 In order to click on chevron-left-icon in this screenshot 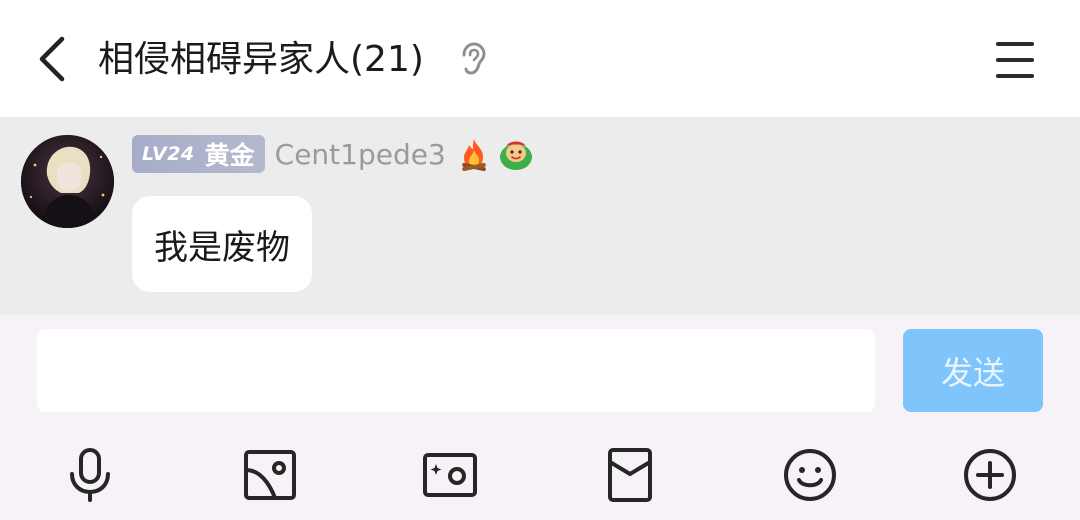, I will do `click(52, 59)`.